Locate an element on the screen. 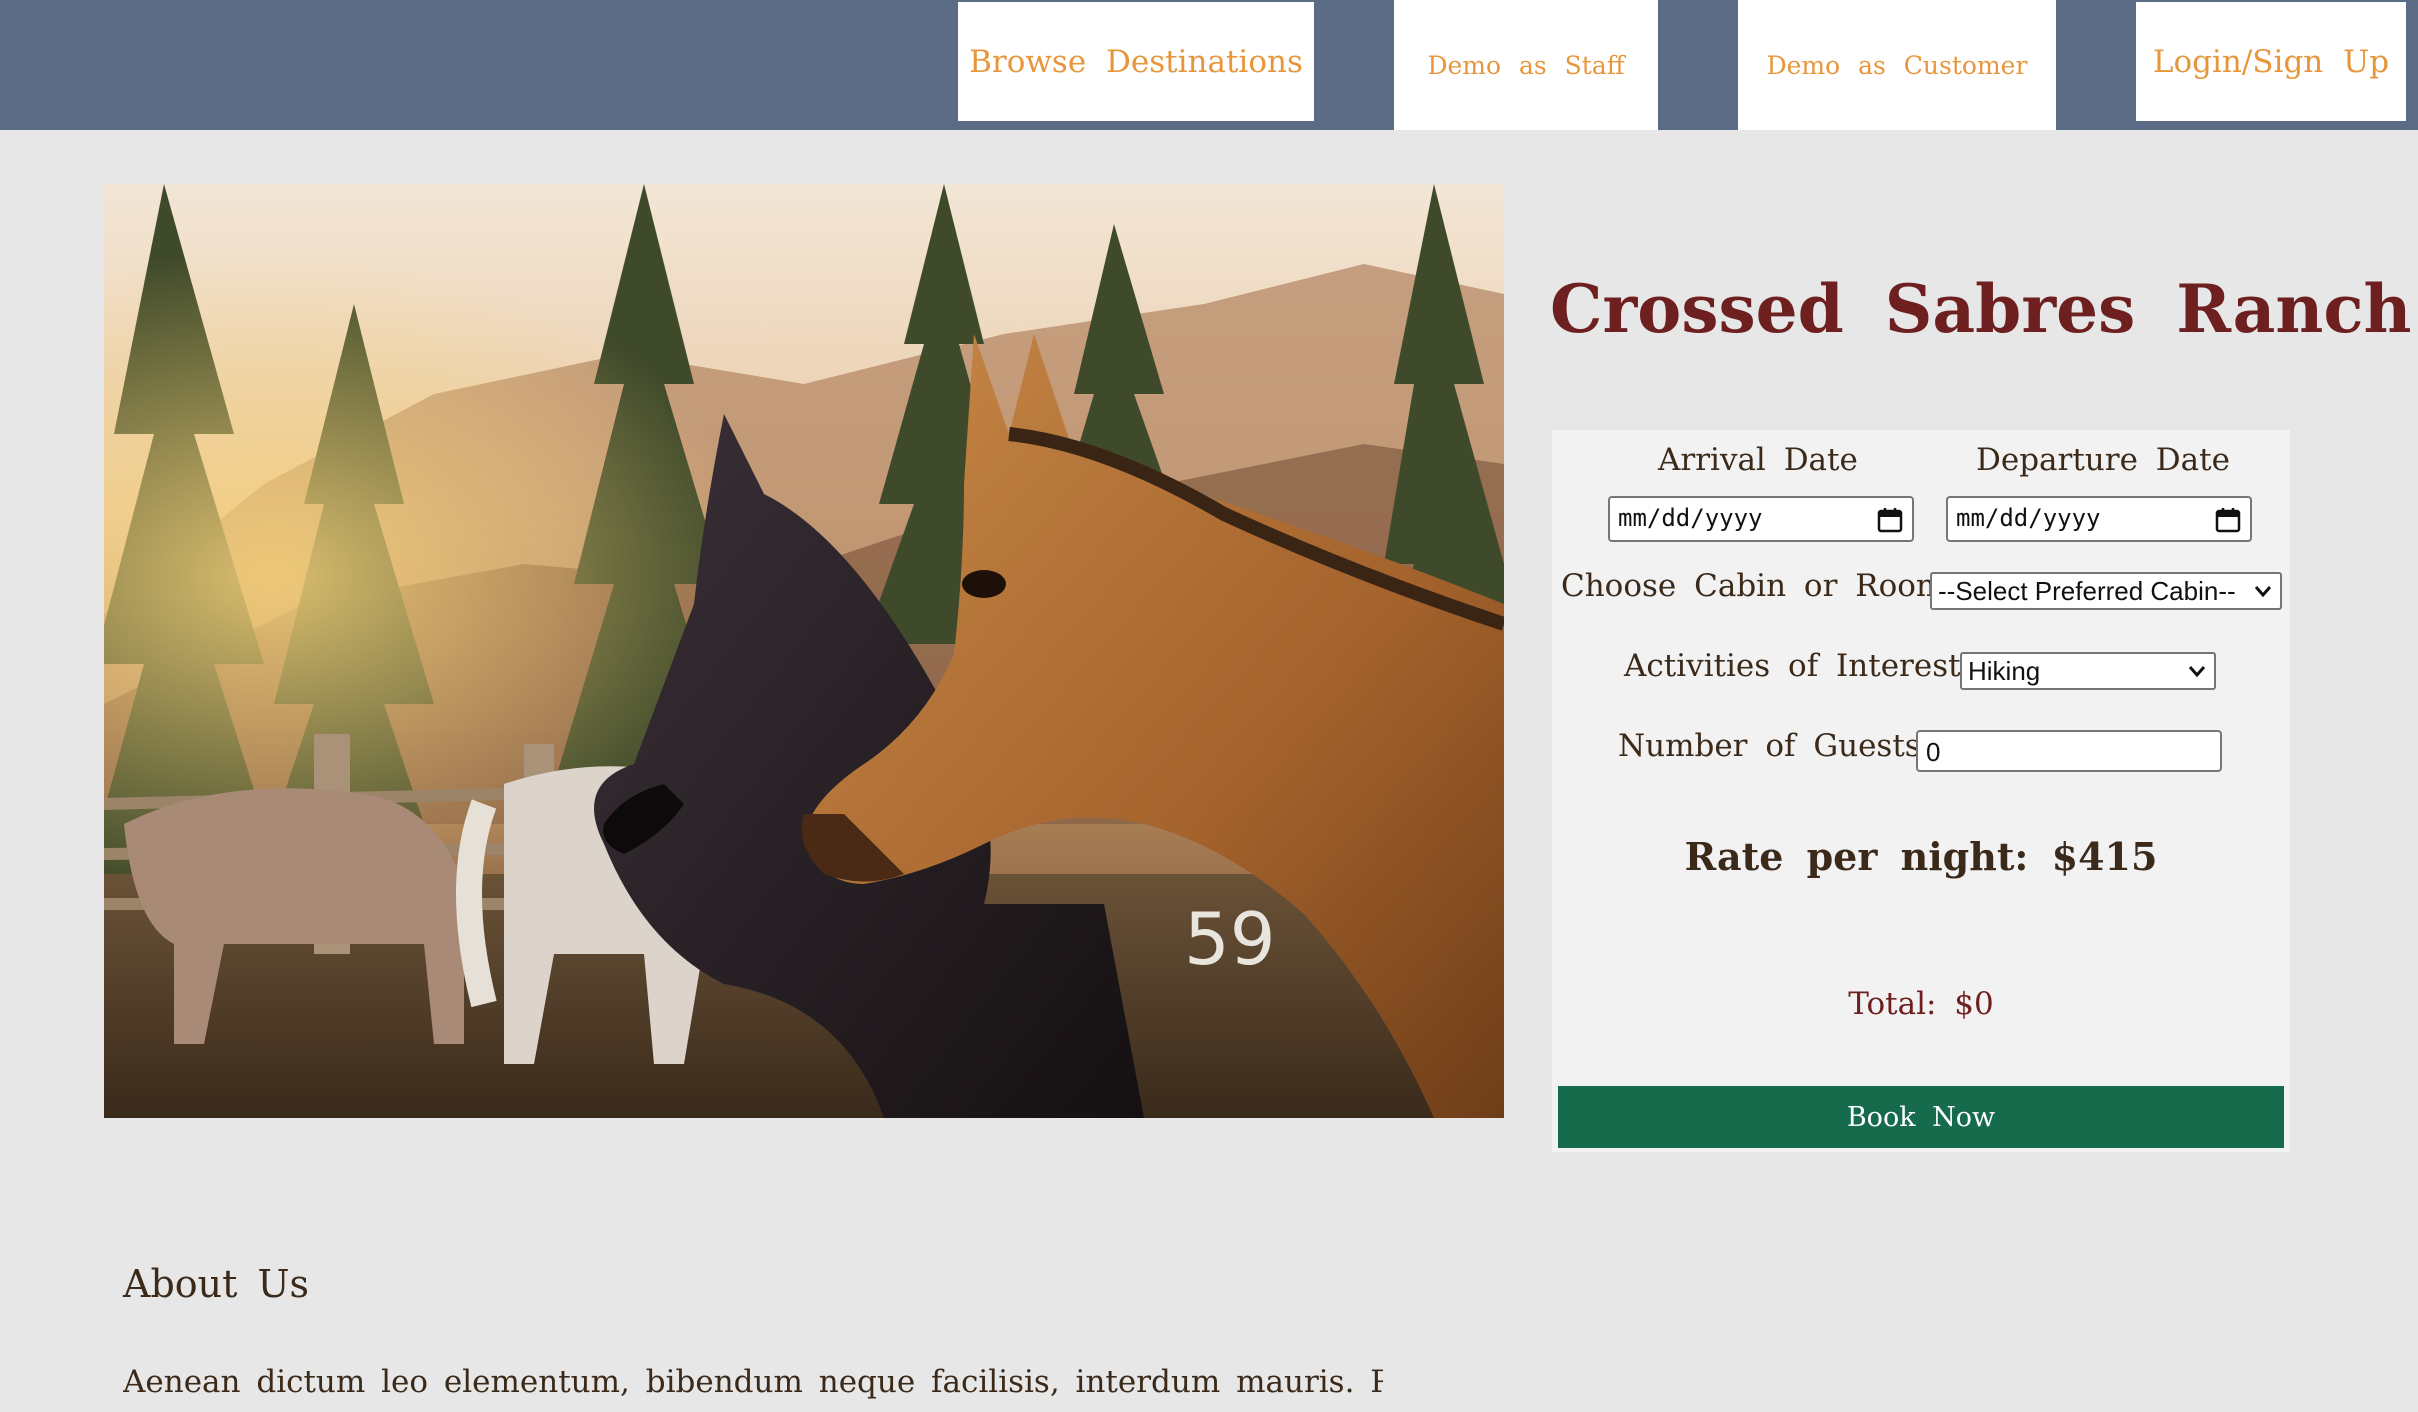 The image size is (2418, 1412). rate-per-night: Rate per night: $415 is located at coordinates (1921, 856).